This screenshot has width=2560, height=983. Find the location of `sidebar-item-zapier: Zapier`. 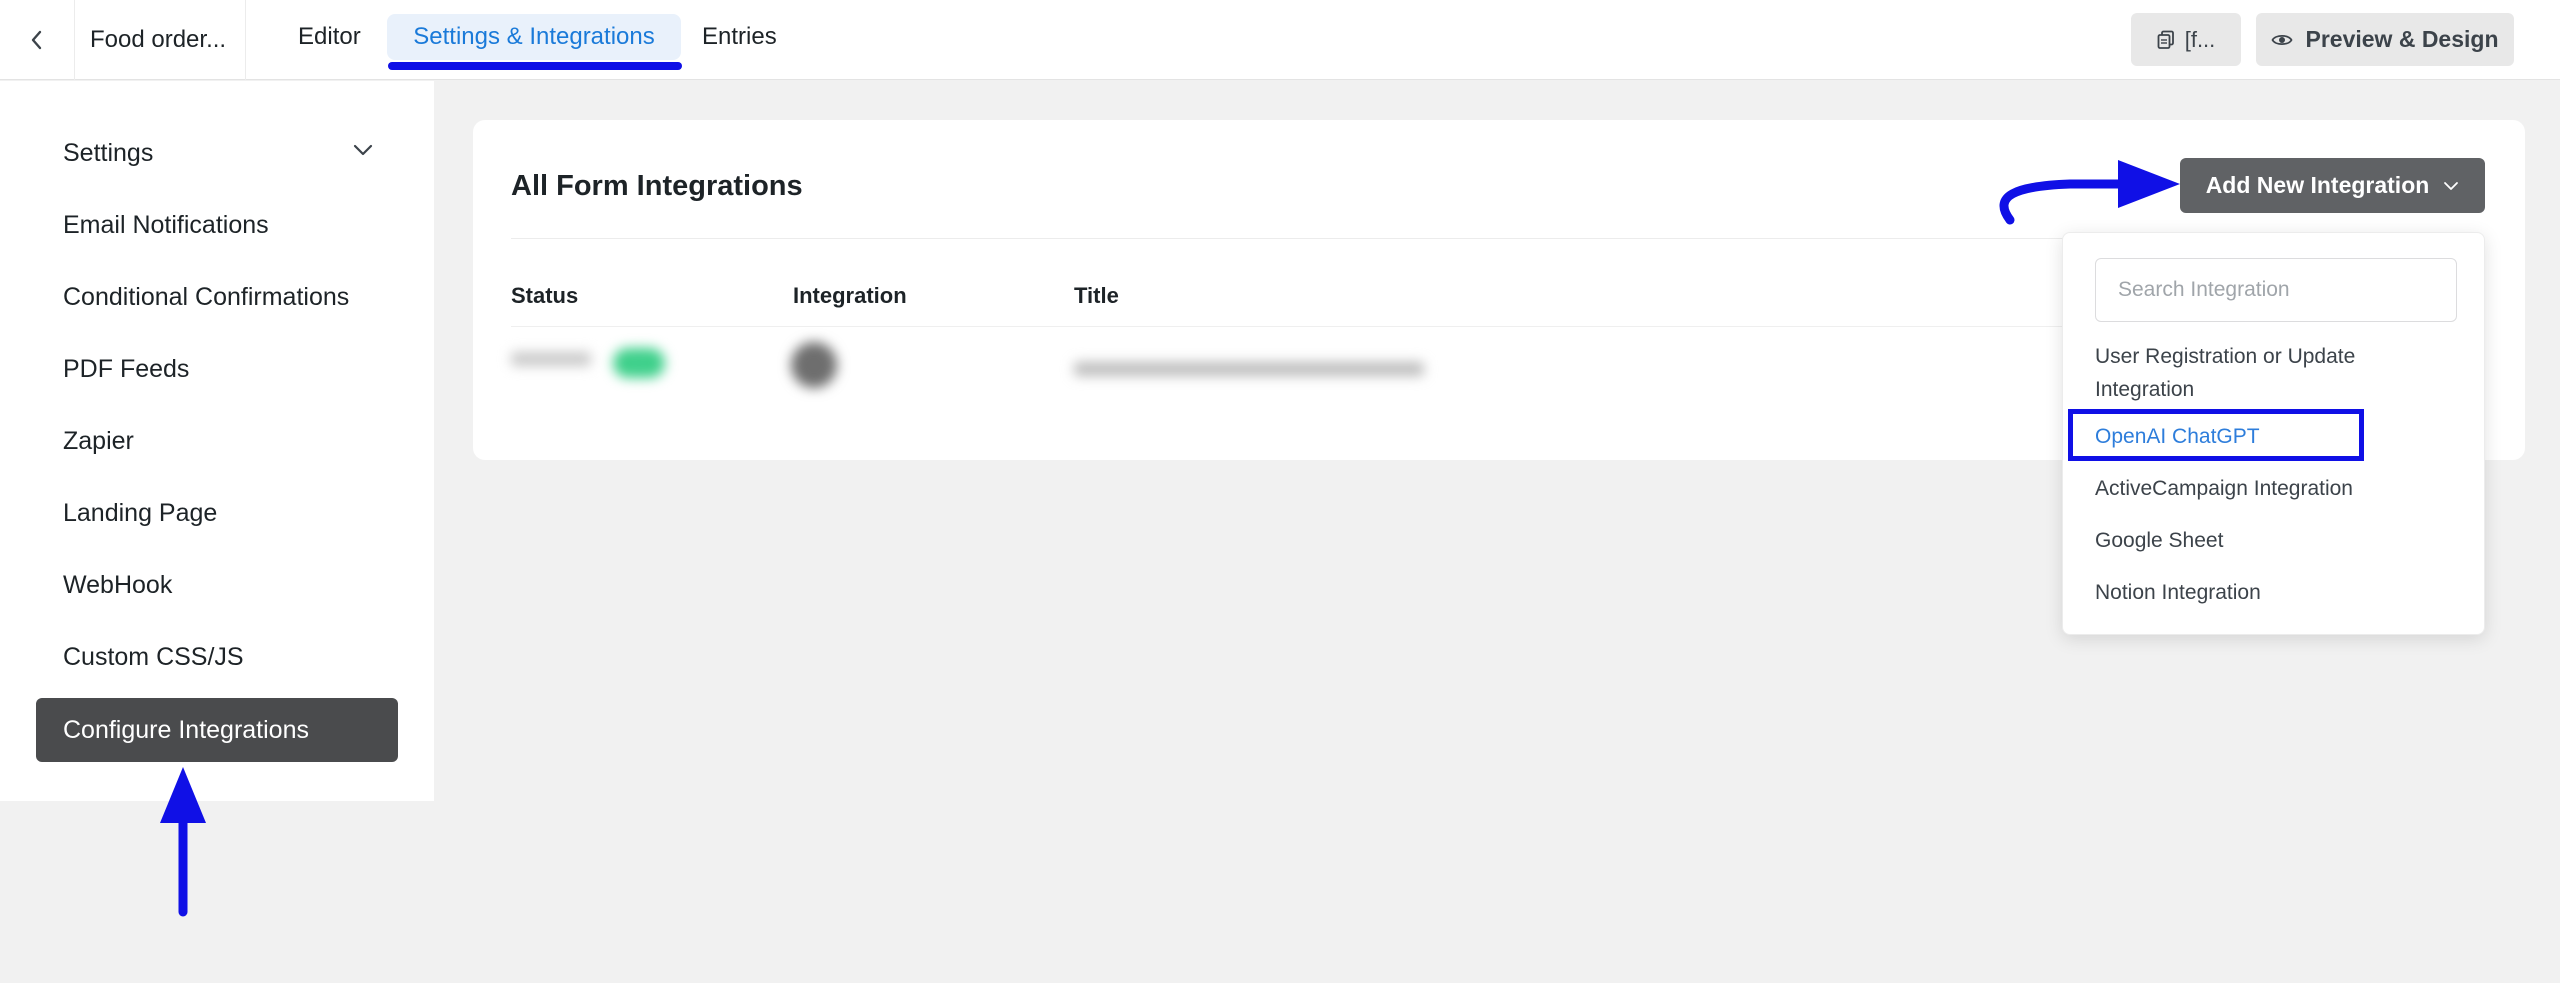

sidebar-item-zapier: Zapier is located at coordinates (217, 441).